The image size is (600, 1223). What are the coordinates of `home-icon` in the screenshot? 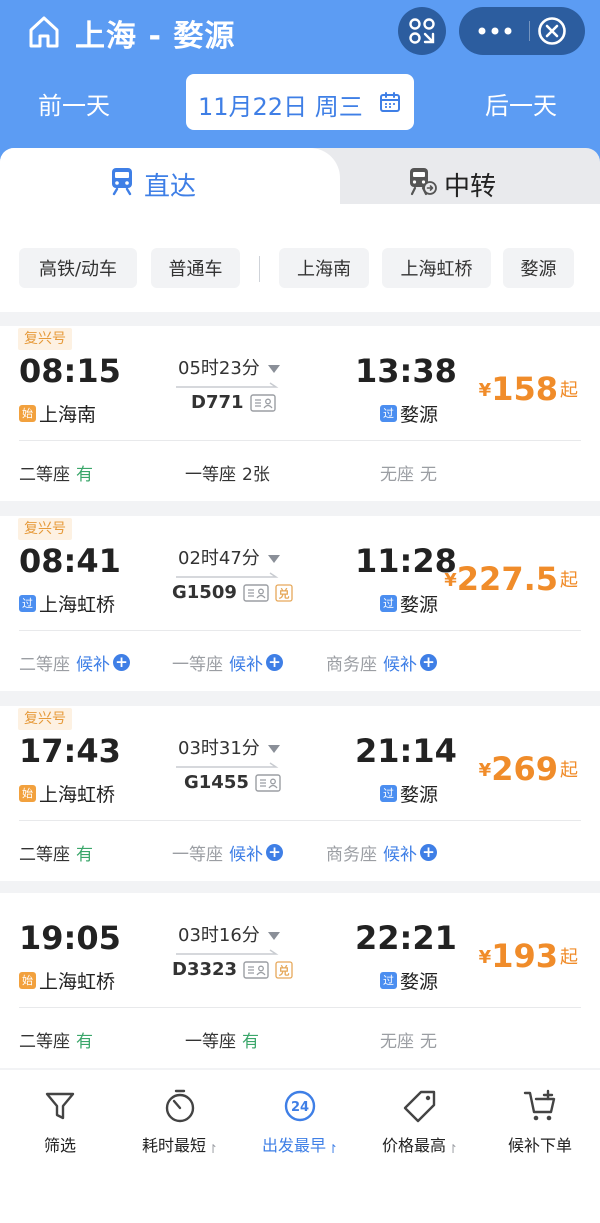 It's located at (44, 32).